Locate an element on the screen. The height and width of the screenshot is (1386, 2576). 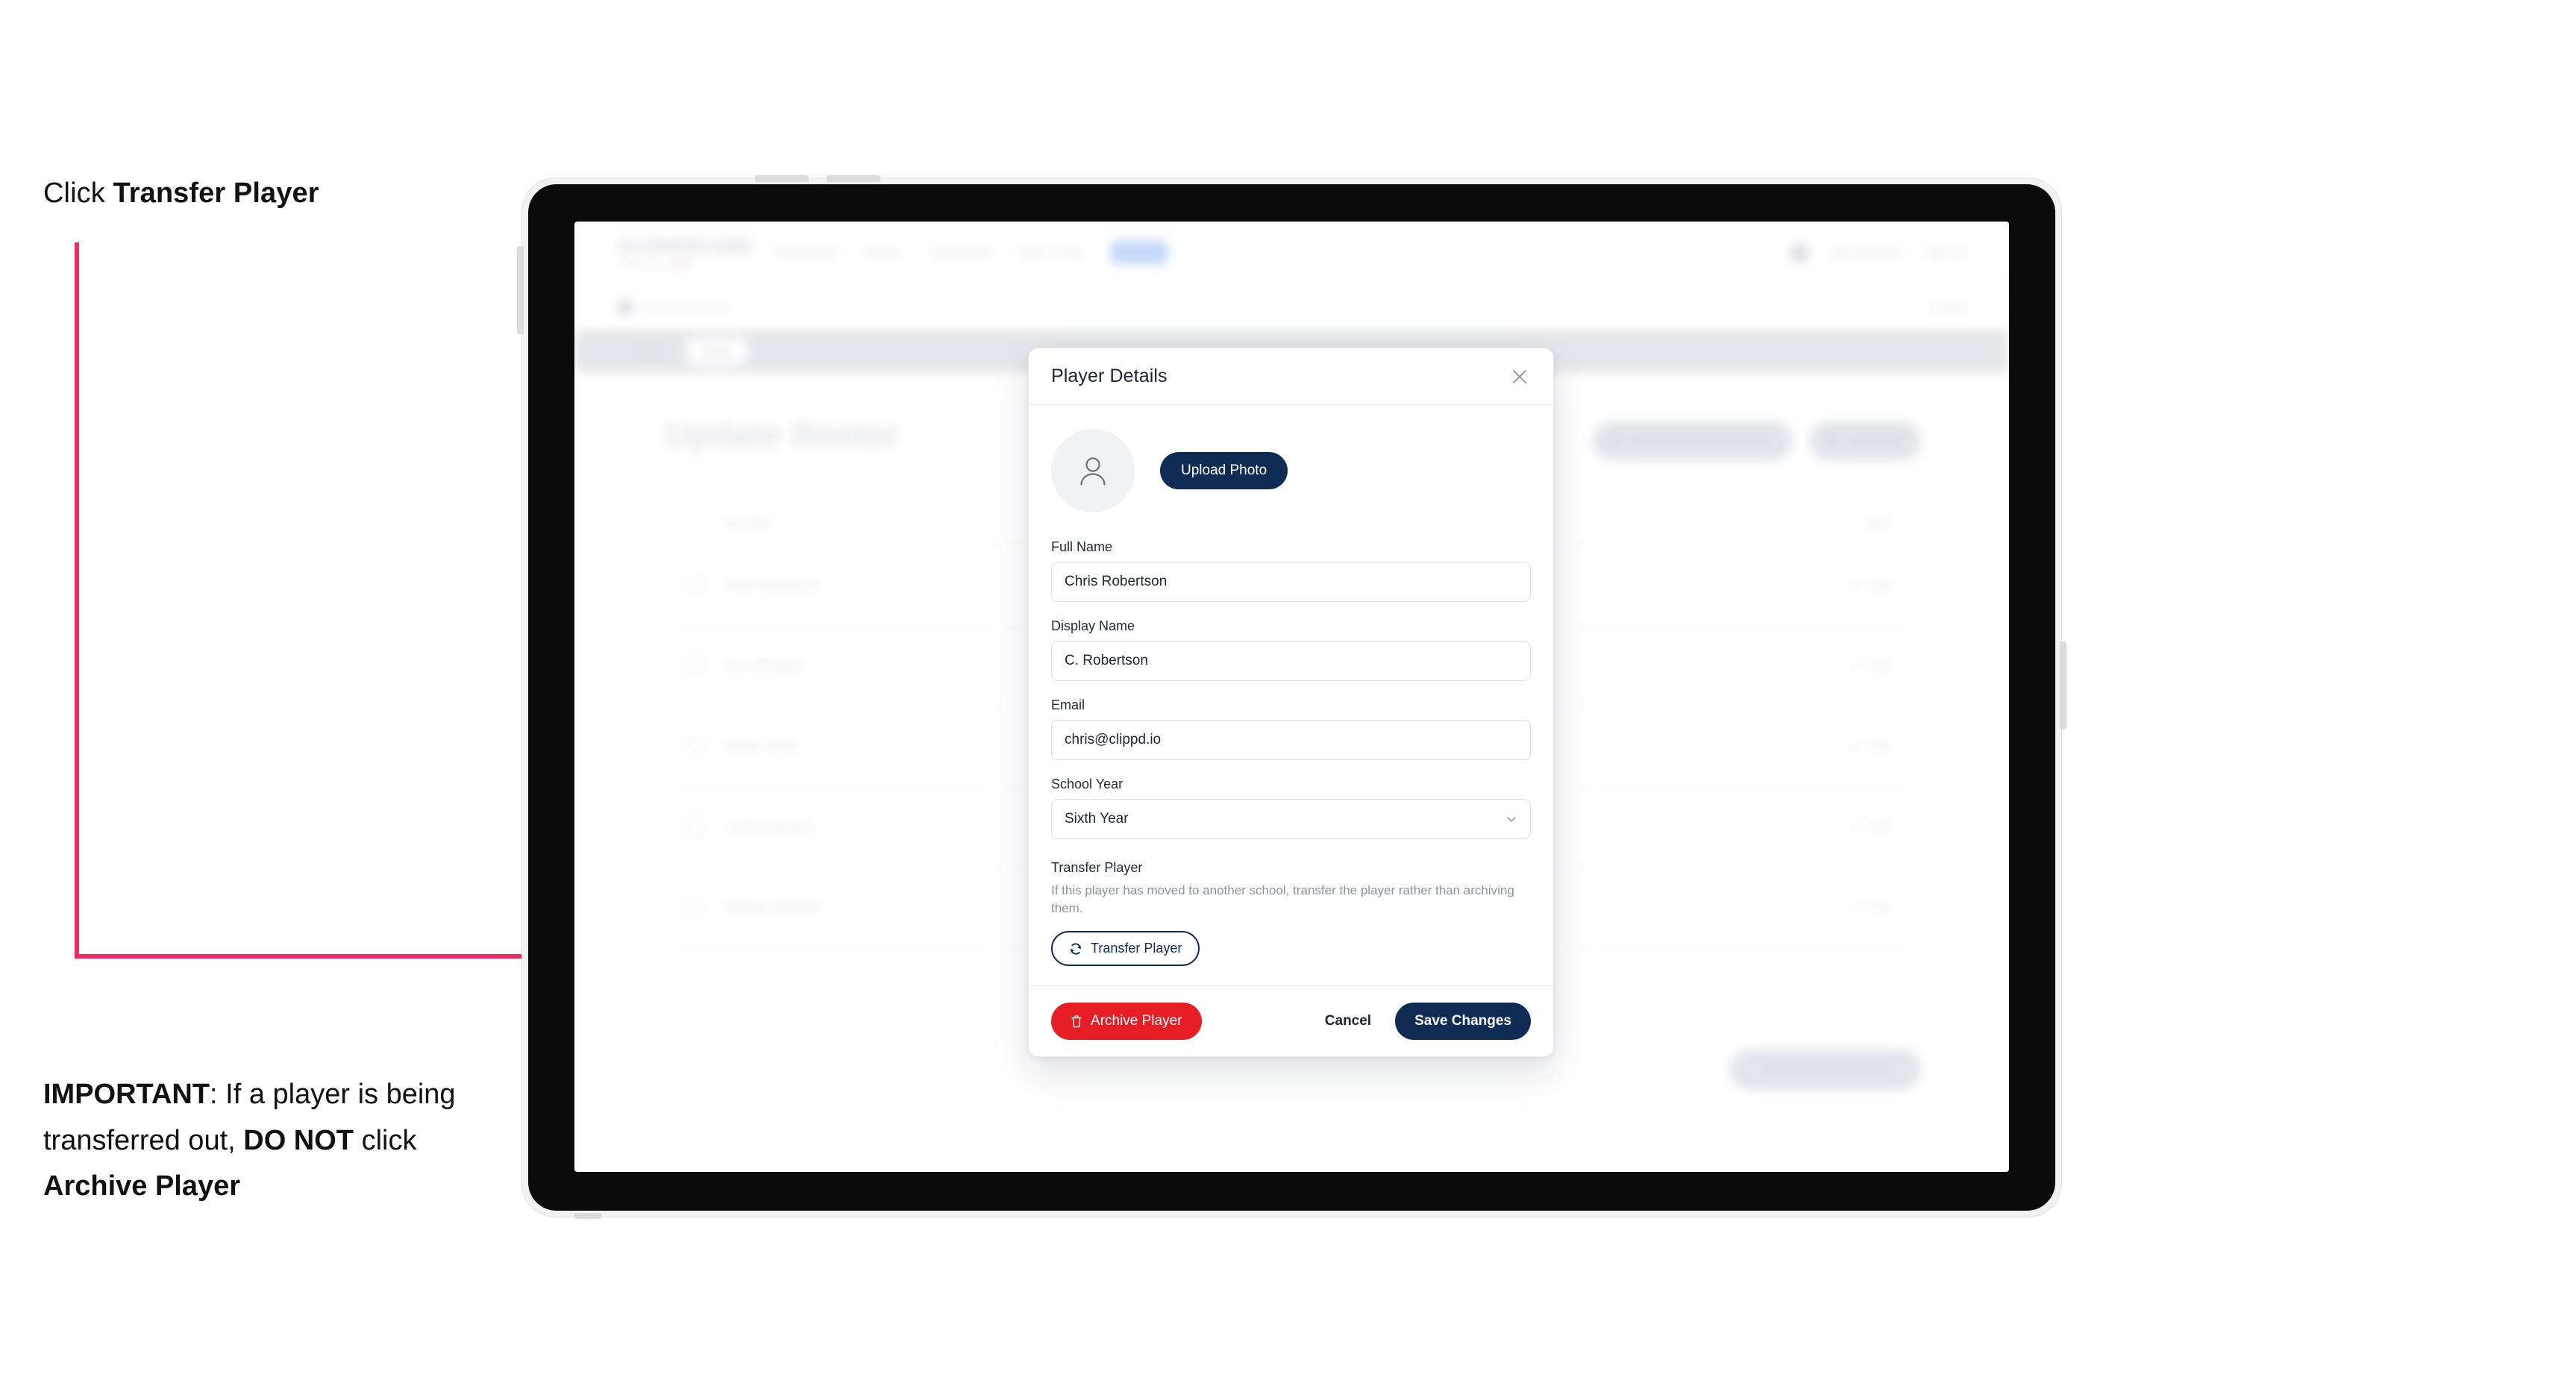
annotation-arrow-vertical is located at coordinates (77, 600).